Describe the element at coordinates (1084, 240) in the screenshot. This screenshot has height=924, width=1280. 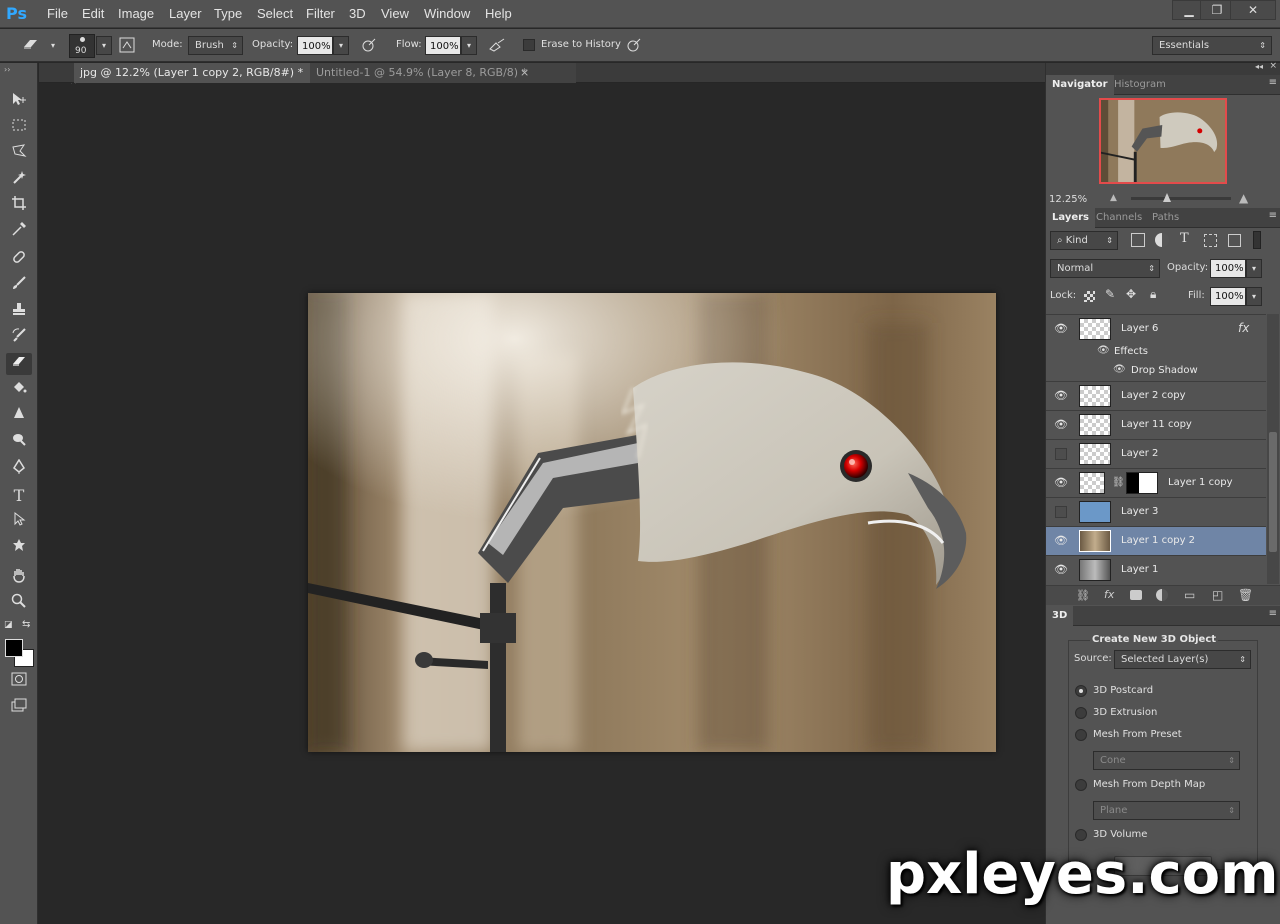
I see `filter-kind-select: ⌕ Kind ⇕` at that location.